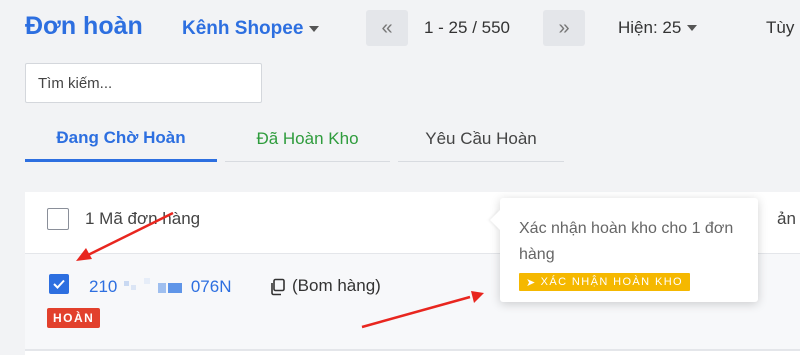 The image size is (800, 355). What do you see at coordinates (243, 28) in the screenshot?
I see `channel-label: Kênh Shopee` at bounding box center [243, 28].